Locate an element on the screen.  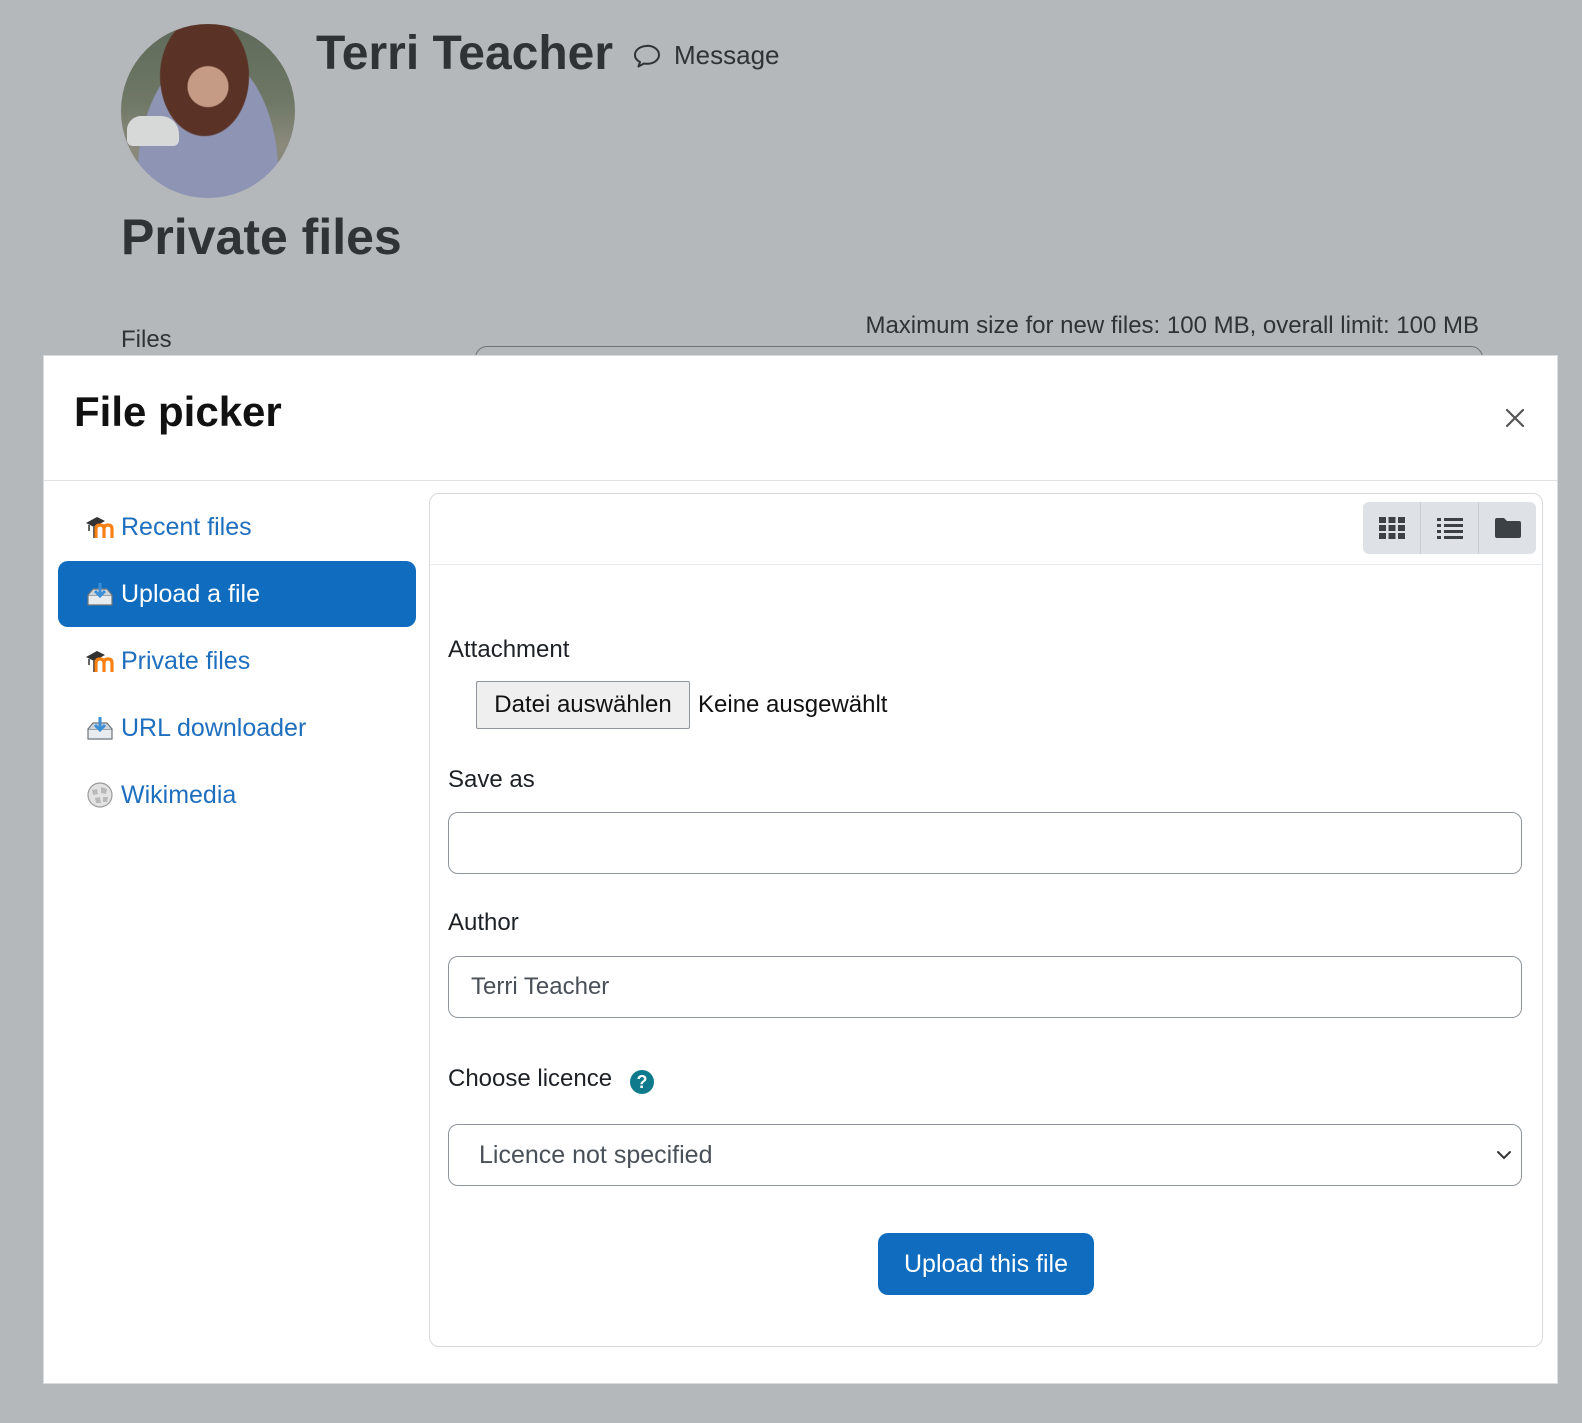
profile-name: Terri Teacher is located at coordinates (465, 53).